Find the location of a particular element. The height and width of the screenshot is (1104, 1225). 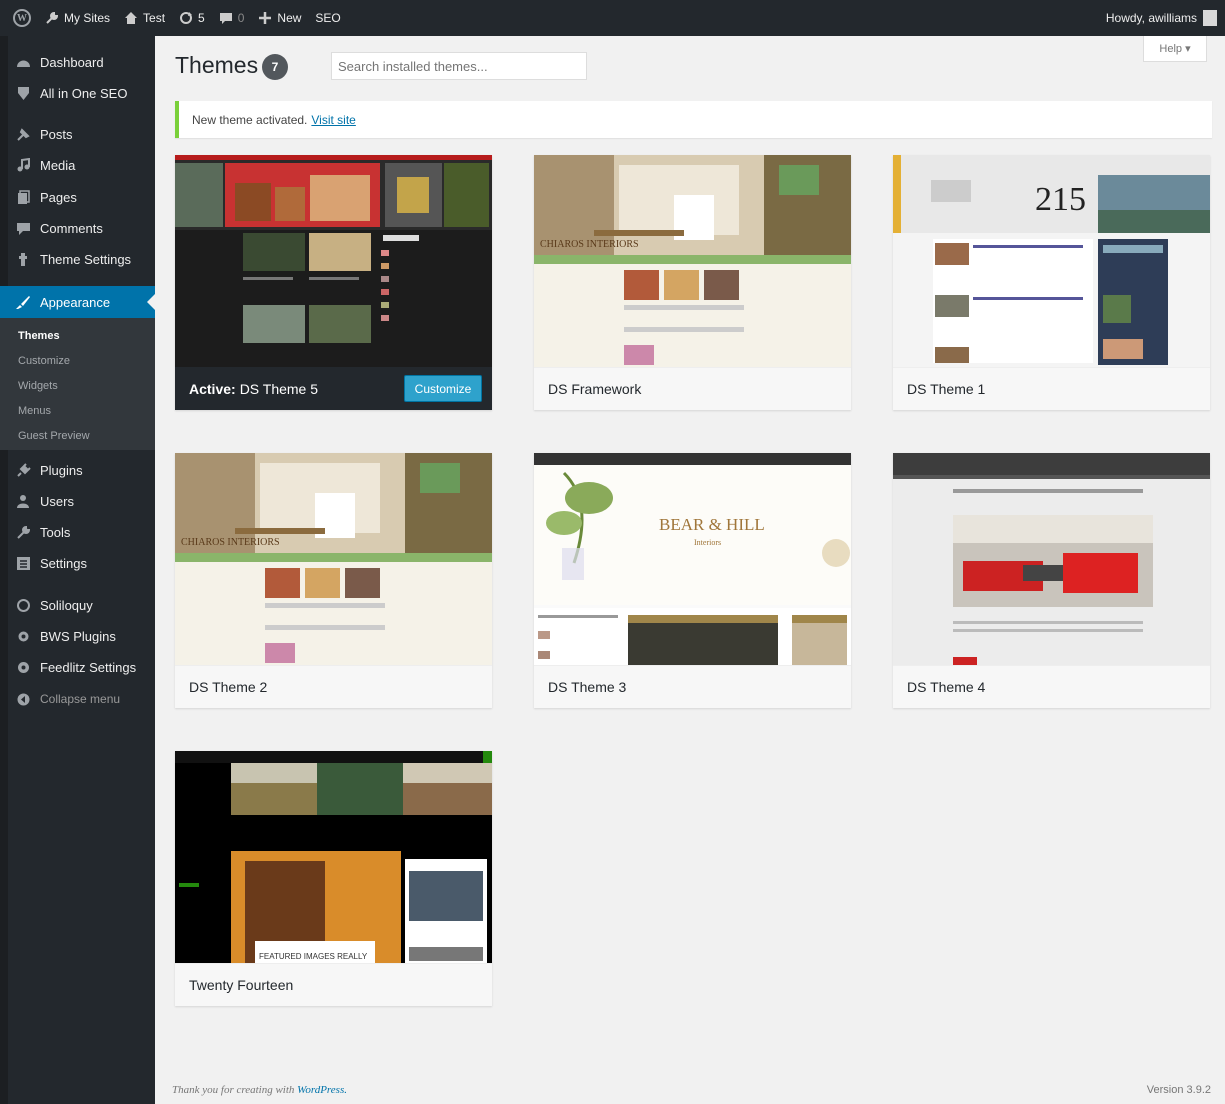

featured-images-text: FEATURED IMAGES REALLY is located at coordinates (313, 956).